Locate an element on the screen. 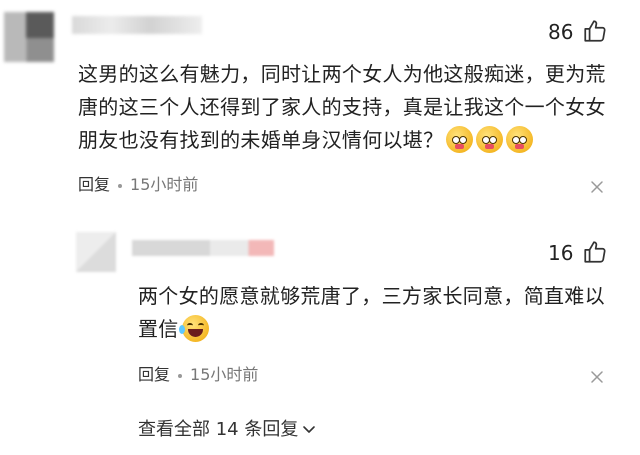 This screenshot has height=455, width=640. chevron-down-icon is located at coordinates (307, 429).